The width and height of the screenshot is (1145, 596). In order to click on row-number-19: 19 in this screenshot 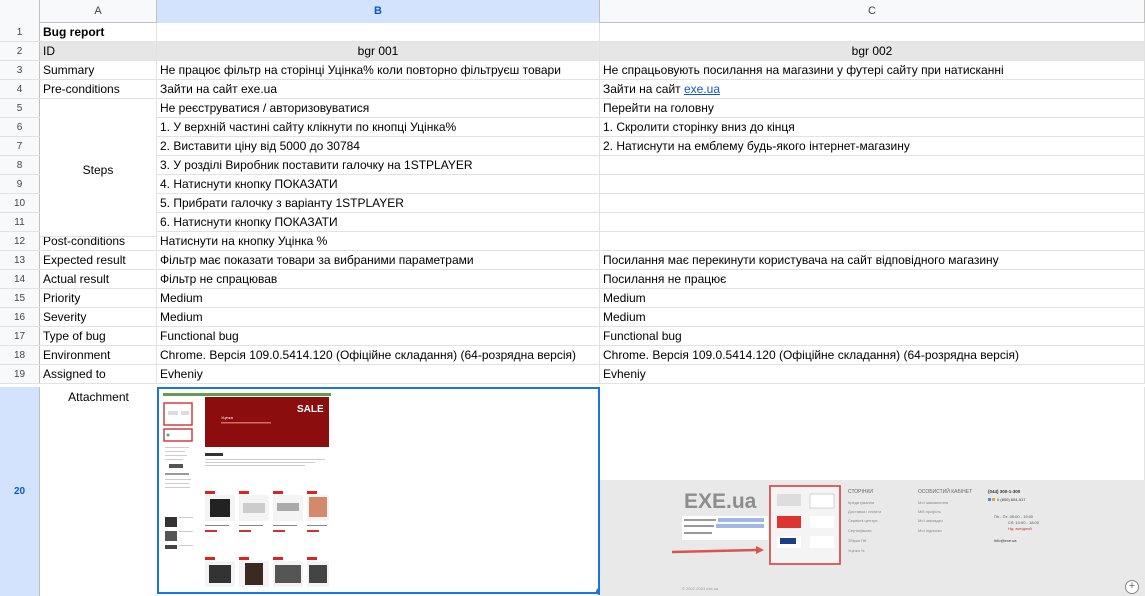, I will do `click(20, 374)`.